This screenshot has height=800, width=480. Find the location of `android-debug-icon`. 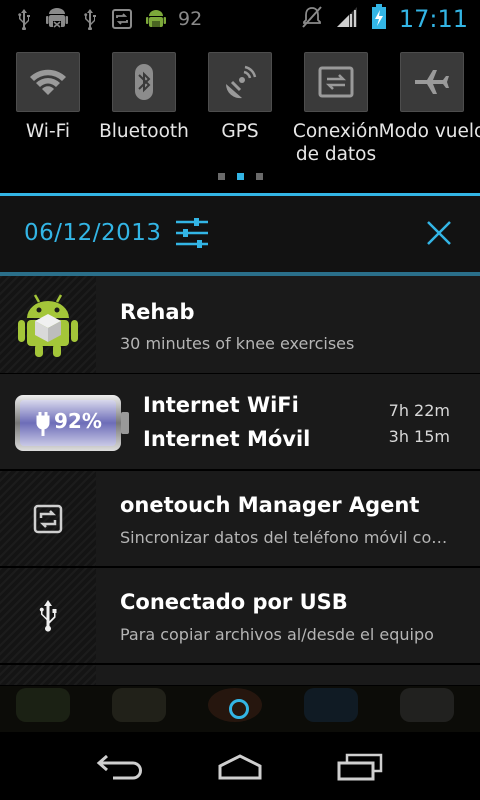

android-debug-icon is located at coordinates (57, 19).